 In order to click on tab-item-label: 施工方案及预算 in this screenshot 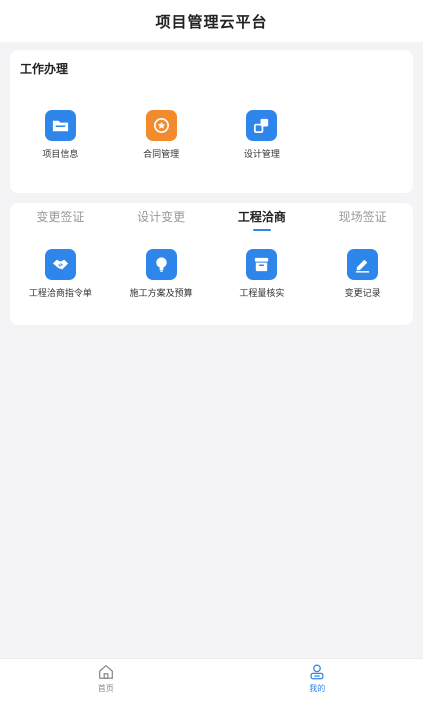, I will do `click(161, 294)`.